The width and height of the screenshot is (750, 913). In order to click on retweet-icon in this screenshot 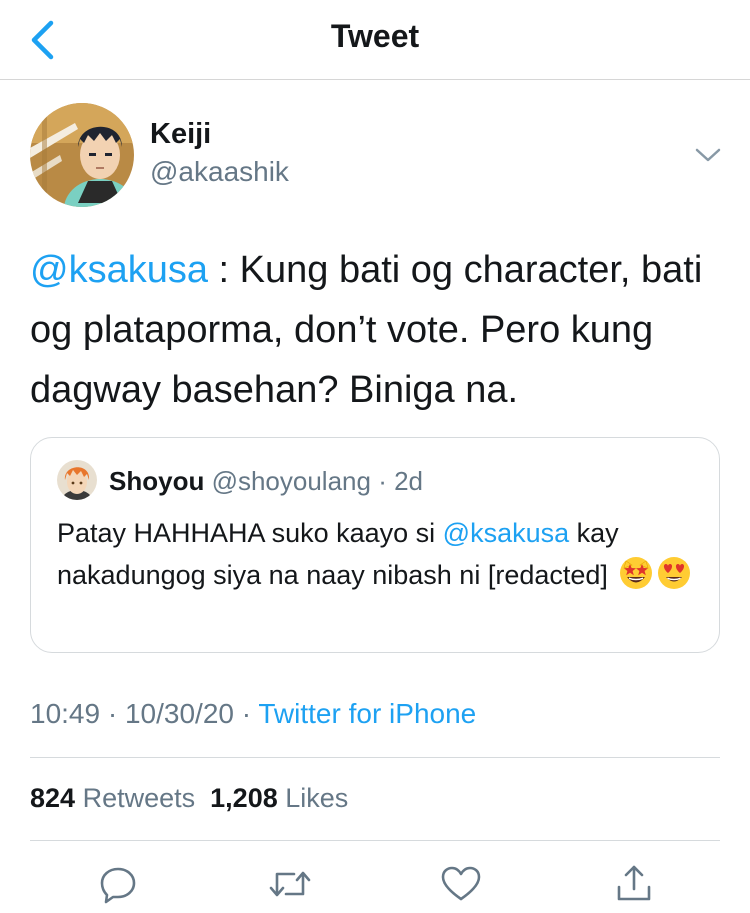, I will do `click(290, 884)`.